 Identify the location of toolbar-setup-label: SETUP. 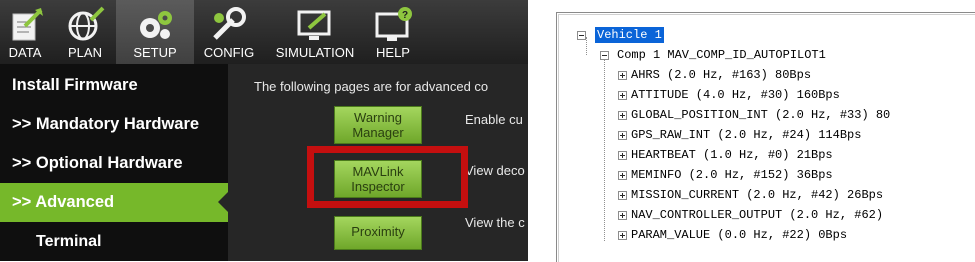
(155, 52).